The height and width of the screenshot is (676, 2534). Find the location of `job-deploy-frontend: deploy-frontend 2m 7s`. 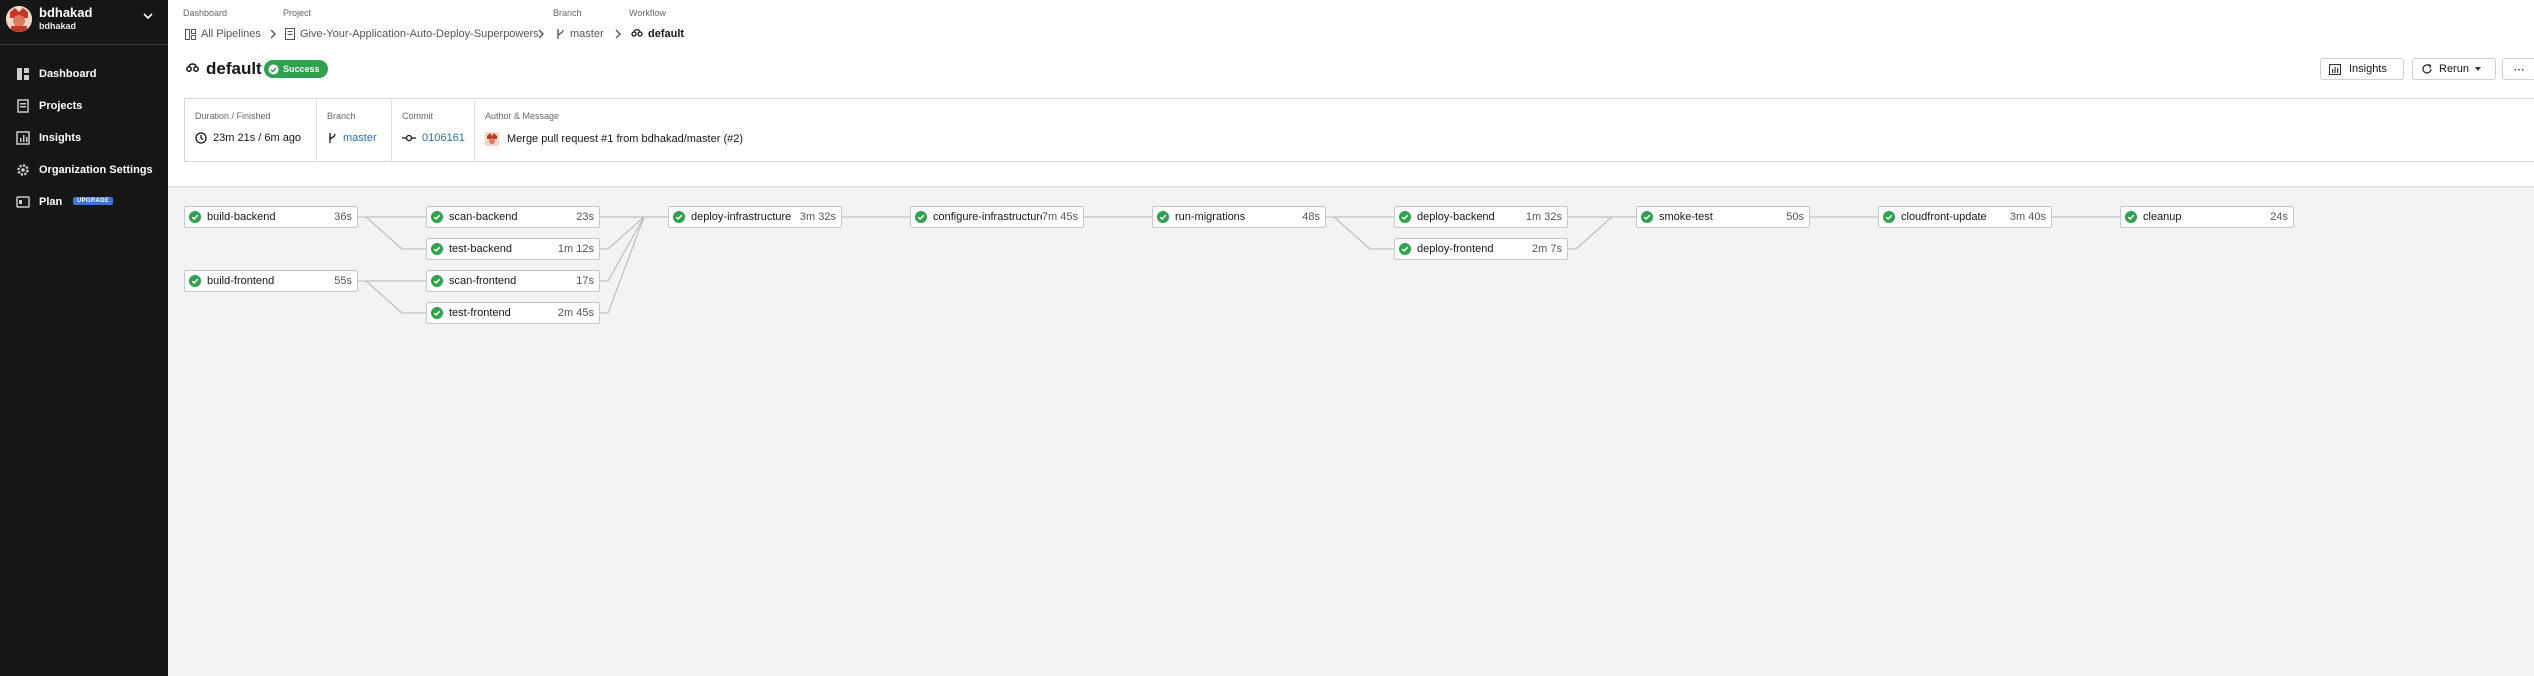

job-deploy-frontend: deploy-frontend 2m 7s is located at coordinates (1481, 249).